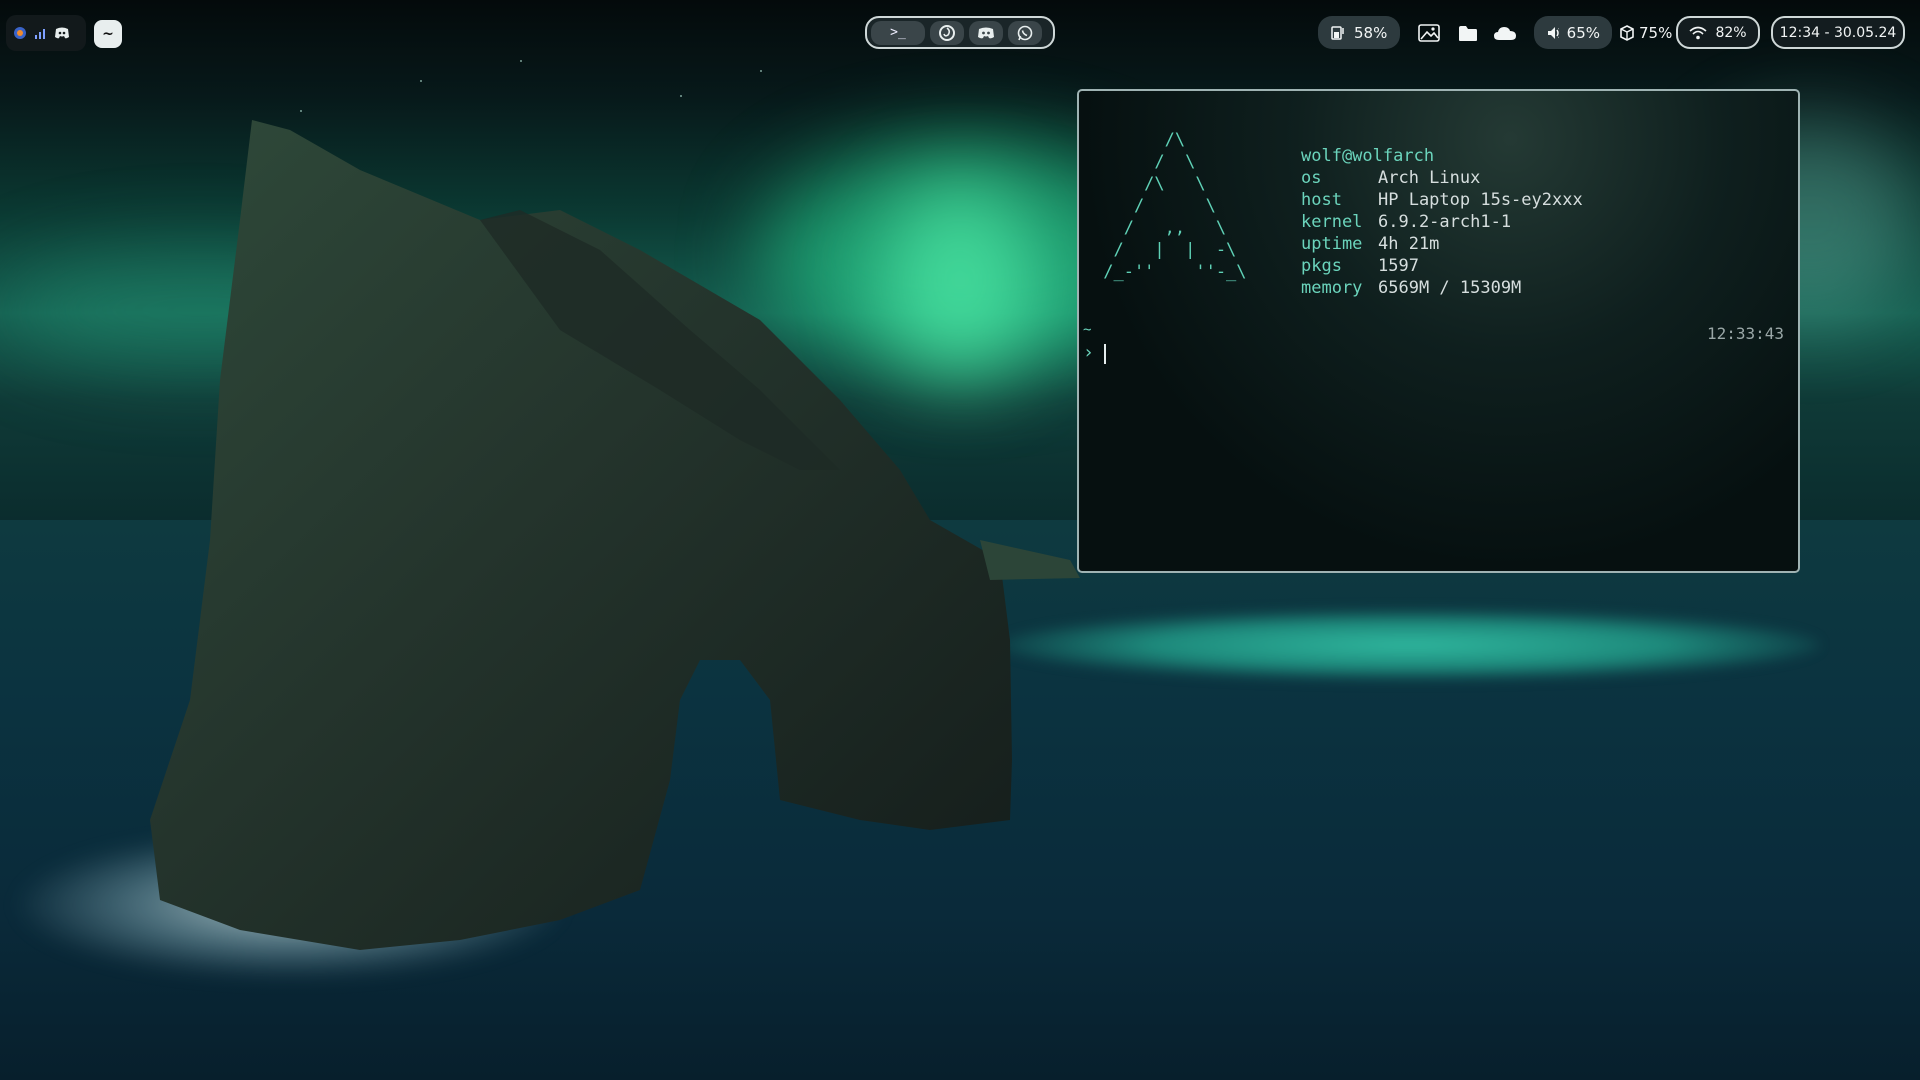 This screenshot has width=1920, height=1080. What do you see at coordinates (1088, 352) in the screenshot?
I see `prompt-symbol: ›` at bounding box center [1088, 352].